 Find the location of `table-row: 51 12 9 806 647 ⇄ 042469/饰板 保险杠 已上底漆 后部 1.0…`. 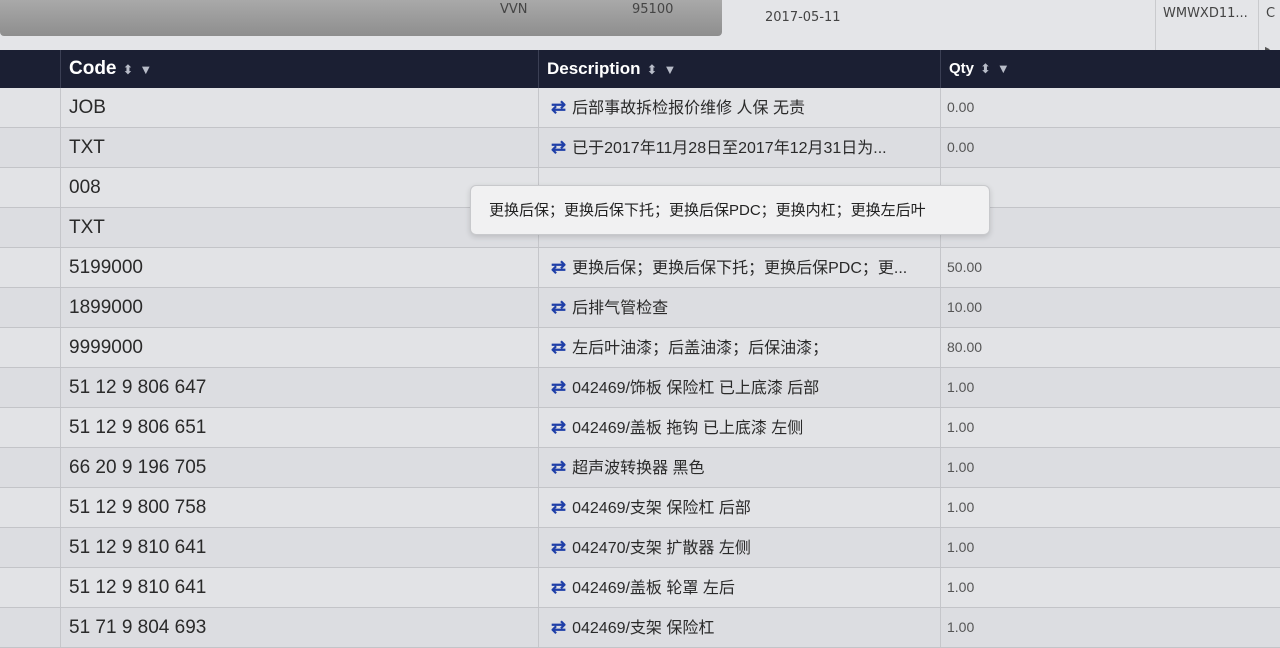

table-row: 51 12 9 806 647 ⇄ 042469/饰板 保险杠 已上底漆 后部 1.0… is located at coordinates (640, 388).